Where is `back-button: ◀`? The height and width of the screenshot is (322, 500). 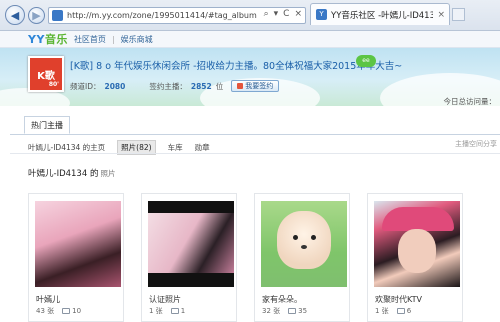 back-button: ◀ is located at coordinates (15, 15).